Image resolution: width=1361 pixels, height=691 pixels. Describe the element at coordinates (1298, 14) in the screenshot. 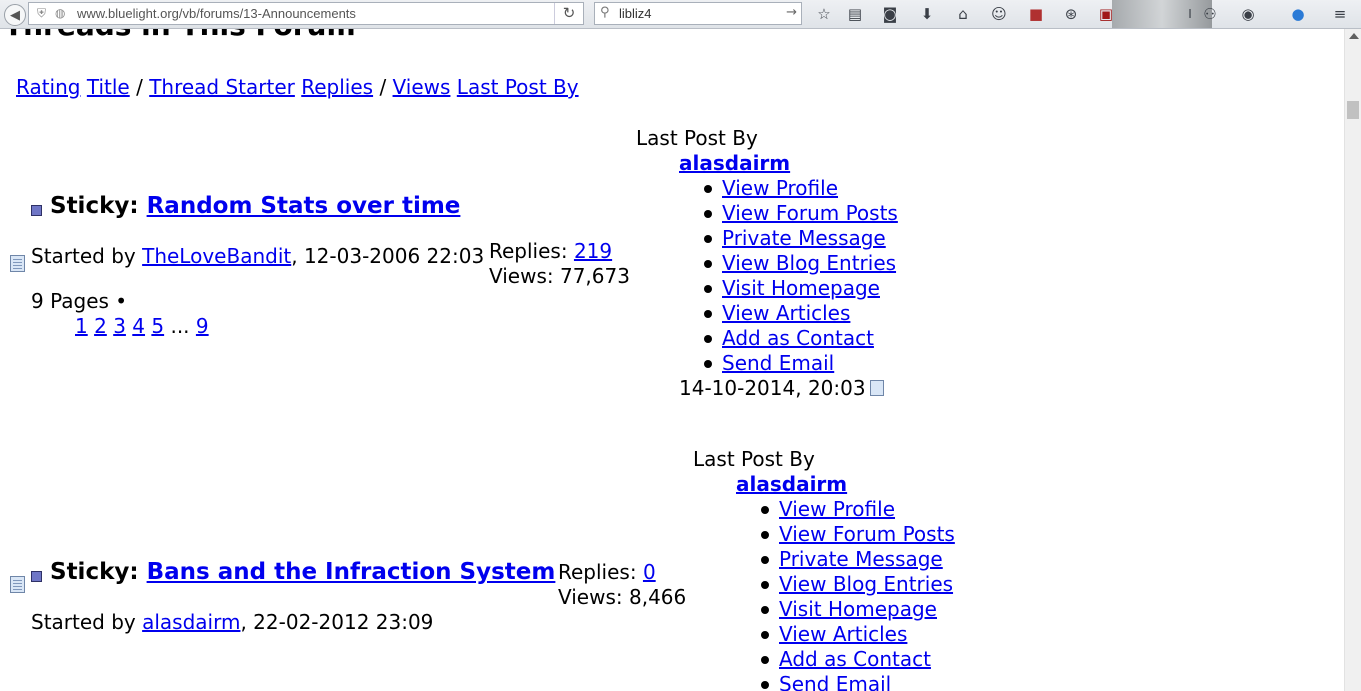

I see `account-icon: ●` at that location.